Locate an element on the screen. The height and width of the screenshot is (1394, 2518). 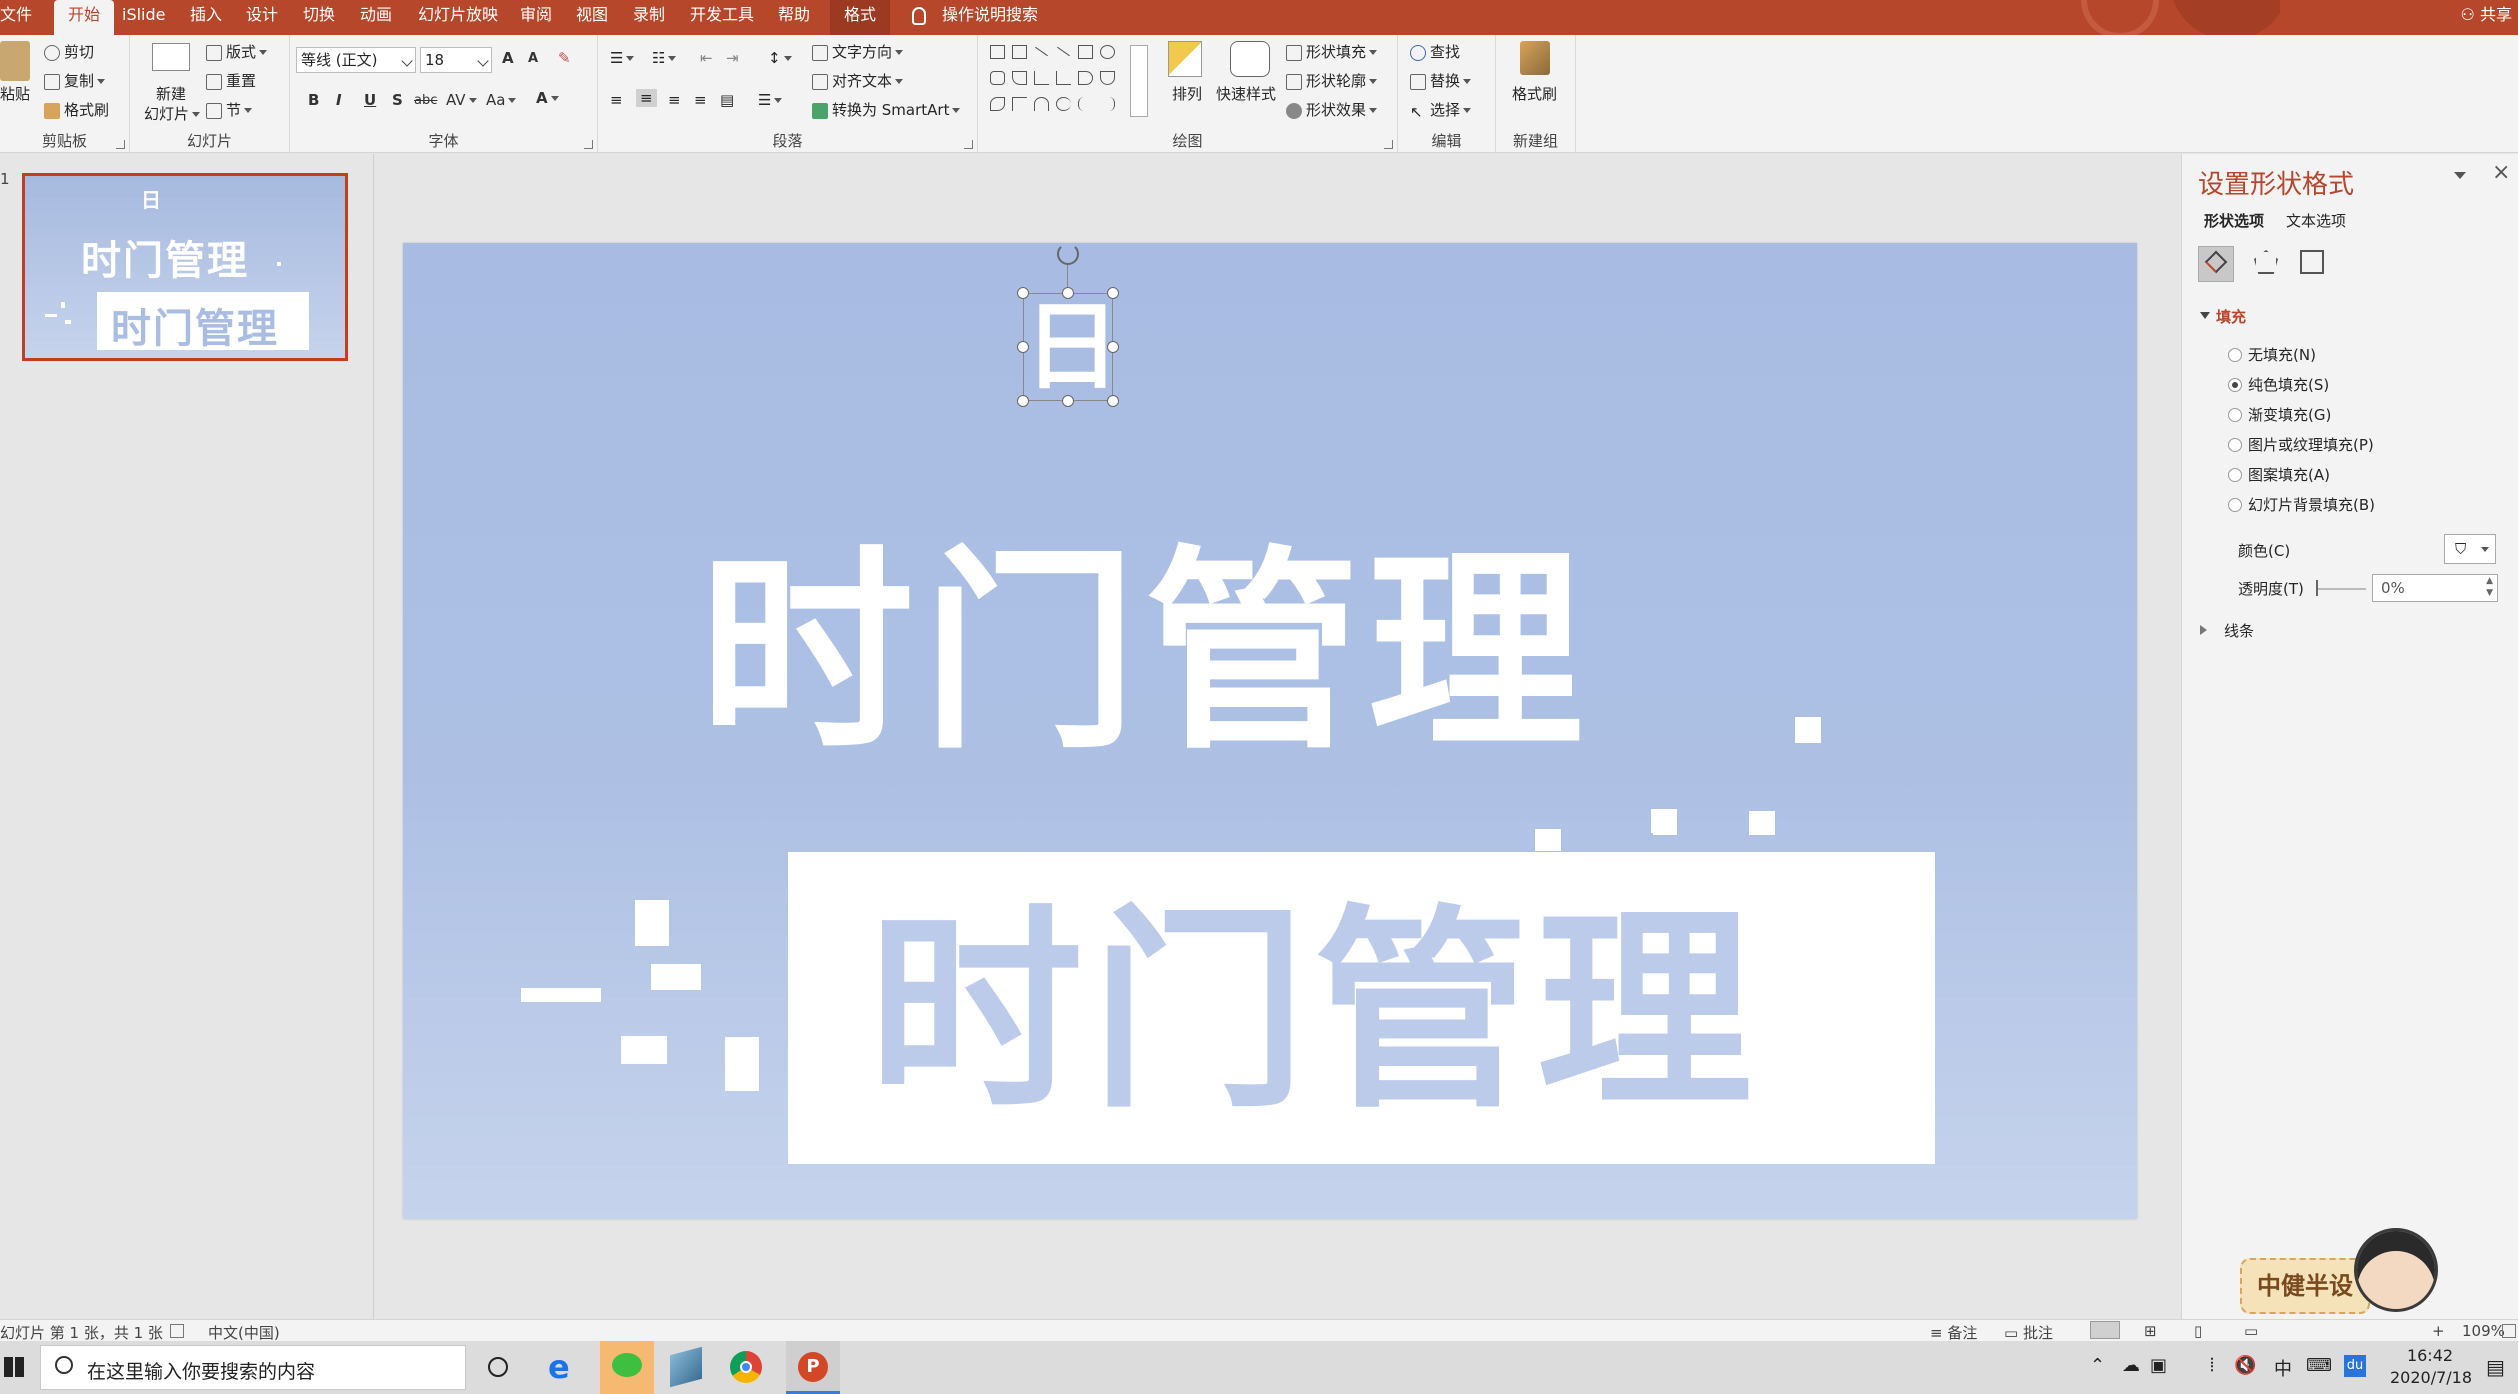
notes-button: ≡ 备注 is located at coordinates (1953, 1332).